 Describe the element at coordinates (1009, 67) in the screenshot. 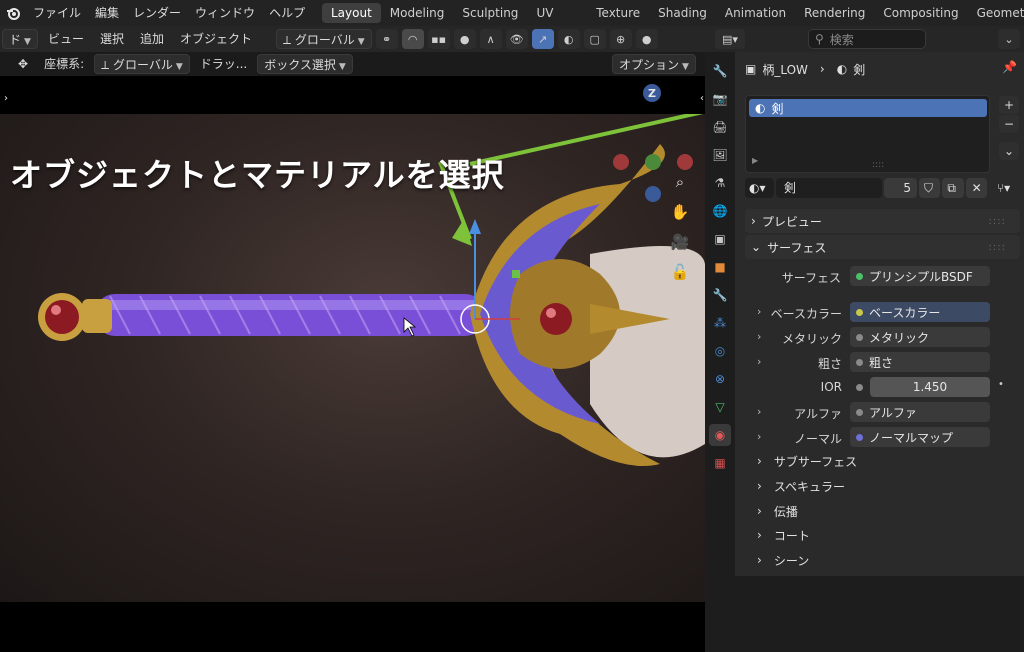

I see `pin-icon: 📌` at that location.